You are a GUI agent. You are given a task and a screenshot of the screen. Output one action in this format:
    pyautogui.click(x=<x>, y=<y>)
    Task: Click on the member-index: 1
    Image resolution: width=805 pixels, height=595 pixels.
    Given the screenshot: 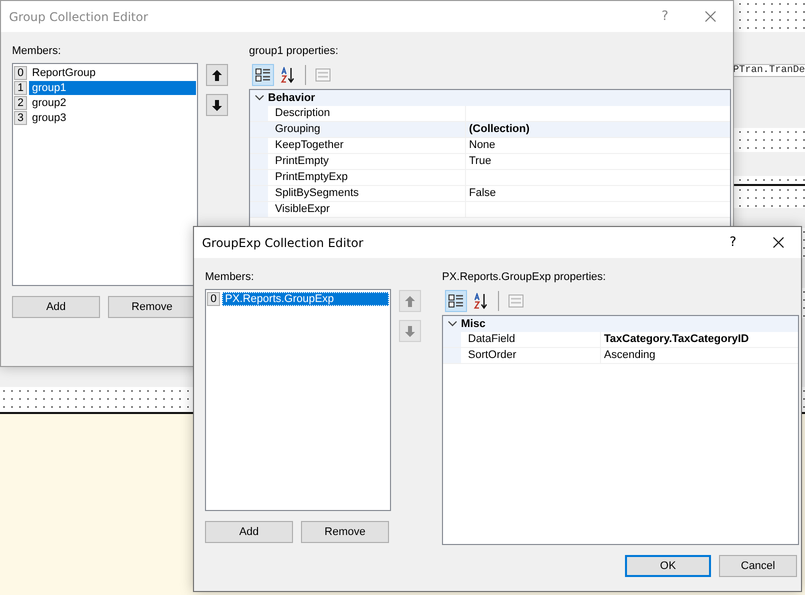 What is the action you would take?
    pyautogui.click(x=20, y=87)
    